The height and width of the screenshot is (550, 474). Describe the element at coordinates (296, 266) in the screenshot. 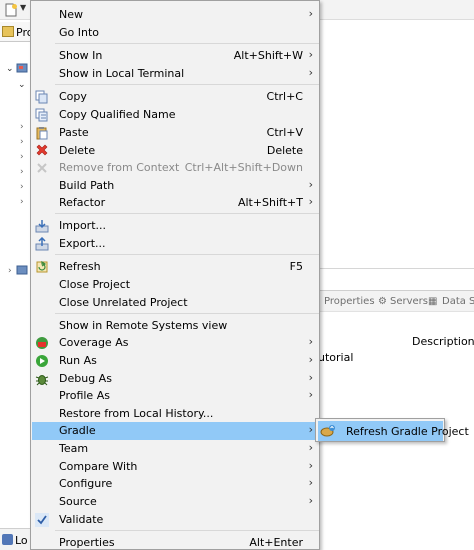

I see `shortcut-label: F5` at that location.